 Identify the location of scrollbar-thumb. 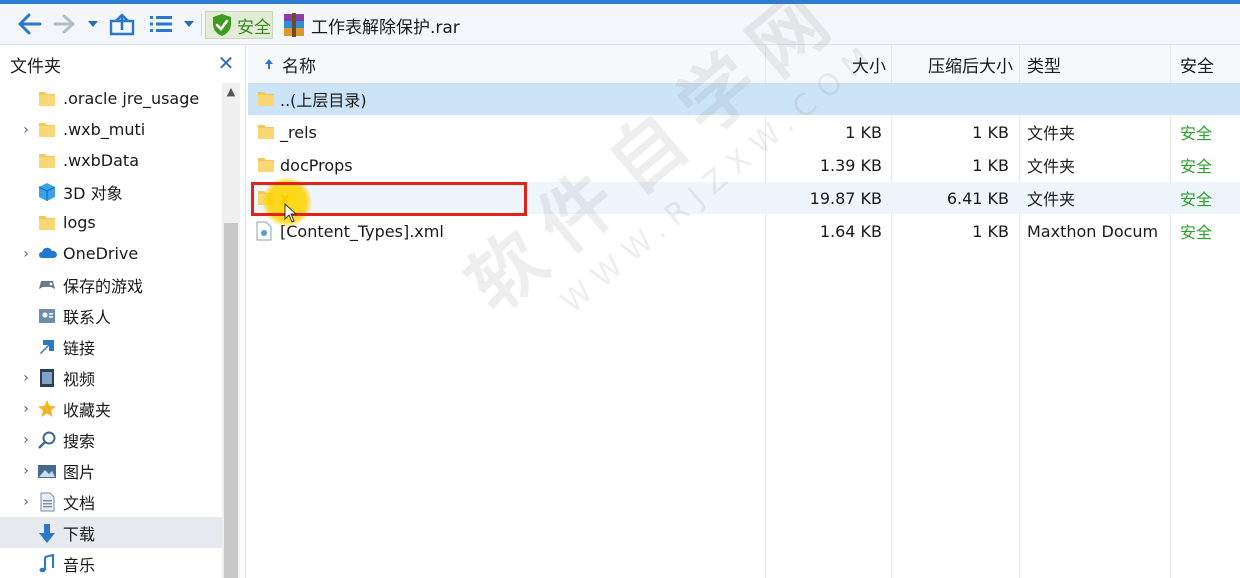
(231, 400).